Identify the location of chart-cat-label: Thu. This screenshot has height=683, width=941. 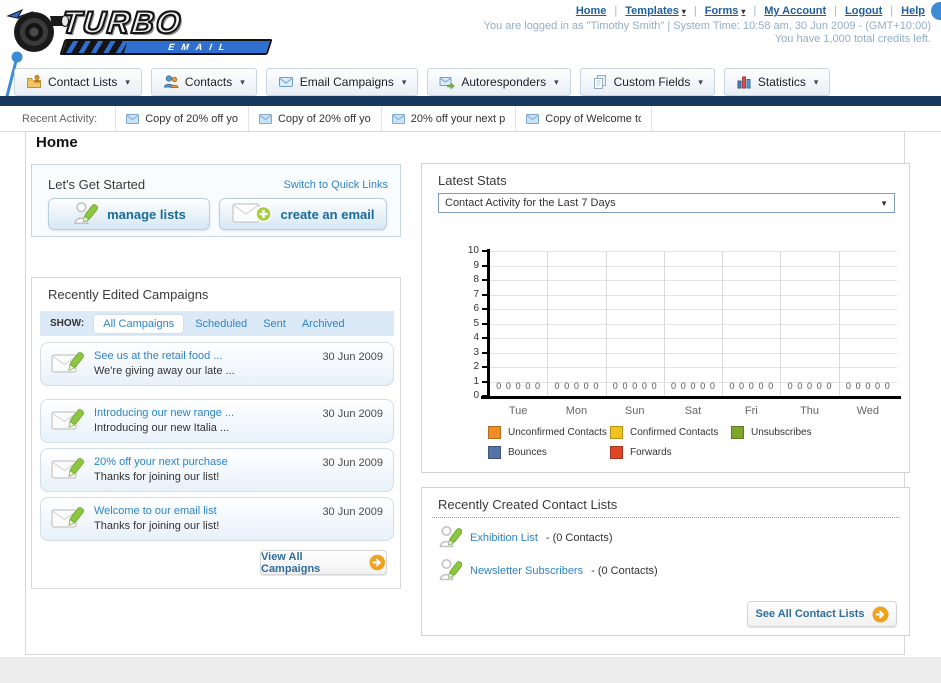
(810, 411).